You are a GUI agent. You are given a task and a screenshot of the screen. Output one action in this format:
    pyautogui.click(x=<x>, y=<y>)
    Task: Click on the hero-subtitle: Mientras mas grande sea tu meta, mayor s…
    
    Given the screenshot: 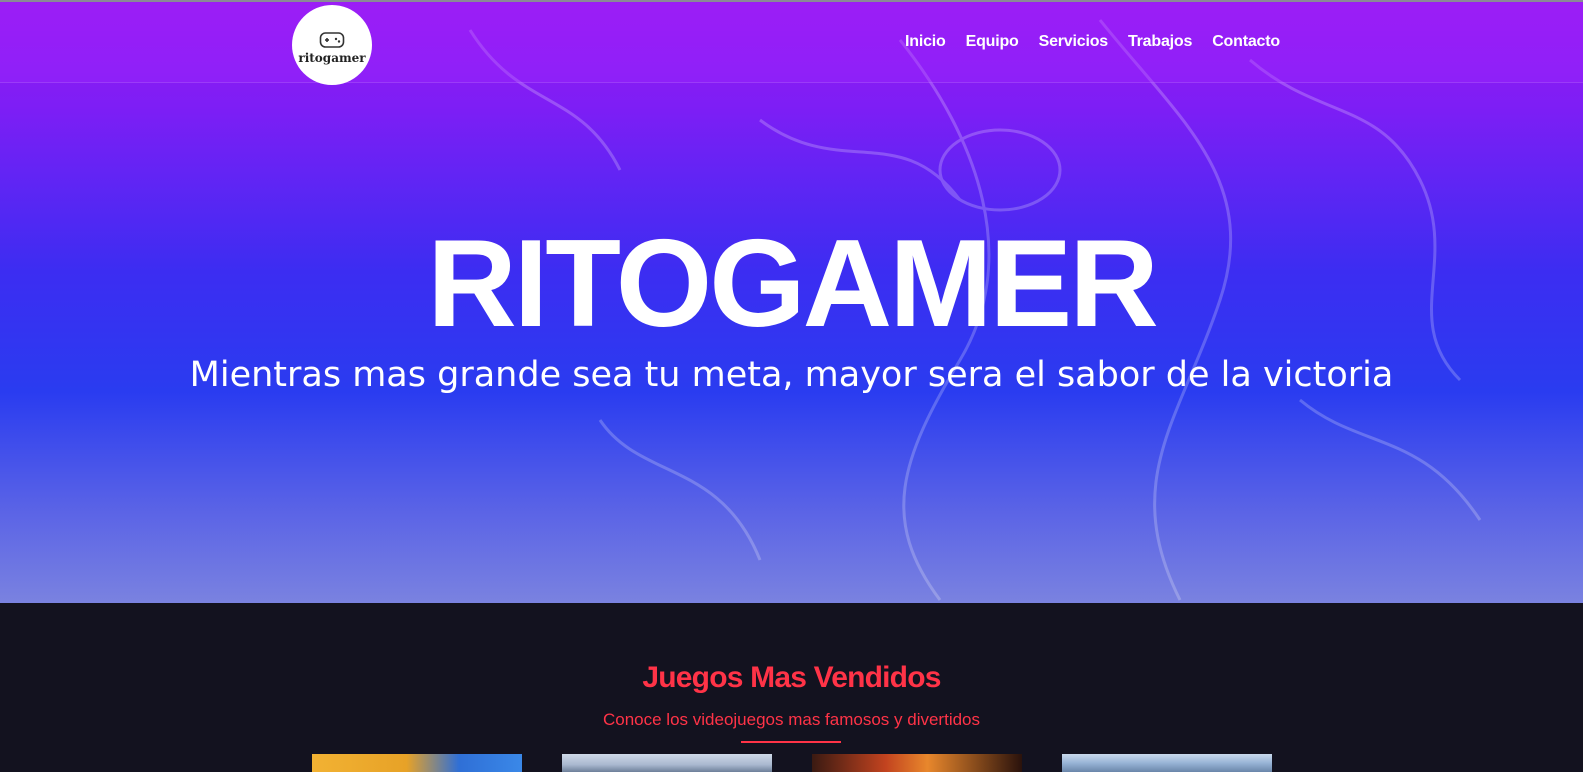 What is the action you would take?
    pyautogui.click(x=791, y=375)
    